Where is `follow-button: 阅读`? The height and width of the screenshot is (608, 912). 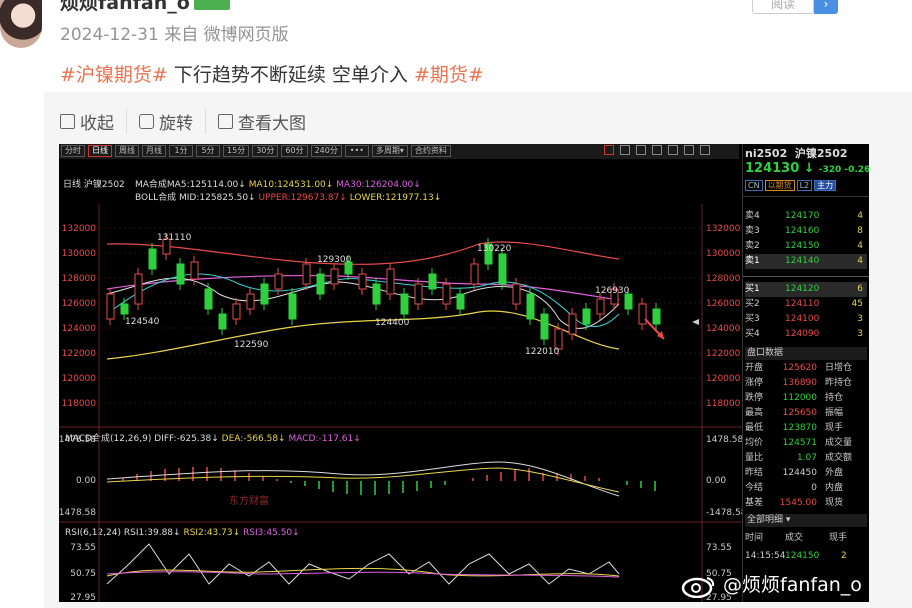 follow-button: 阅读 is located at coordinates (783, 7).